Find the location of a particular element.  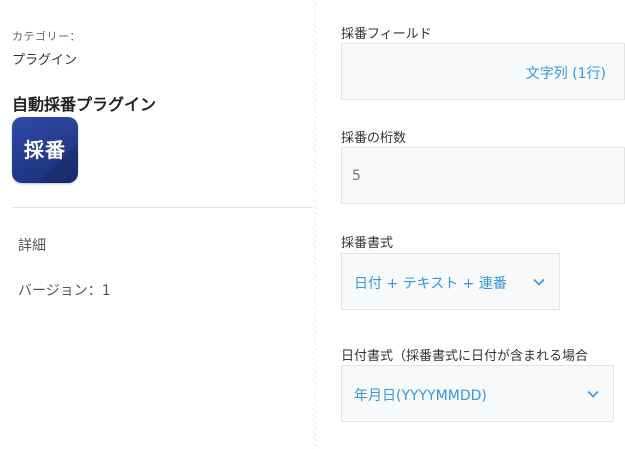

date-format-value: 年月日(YYYYMMDD) is located at coordinates (420, 396).